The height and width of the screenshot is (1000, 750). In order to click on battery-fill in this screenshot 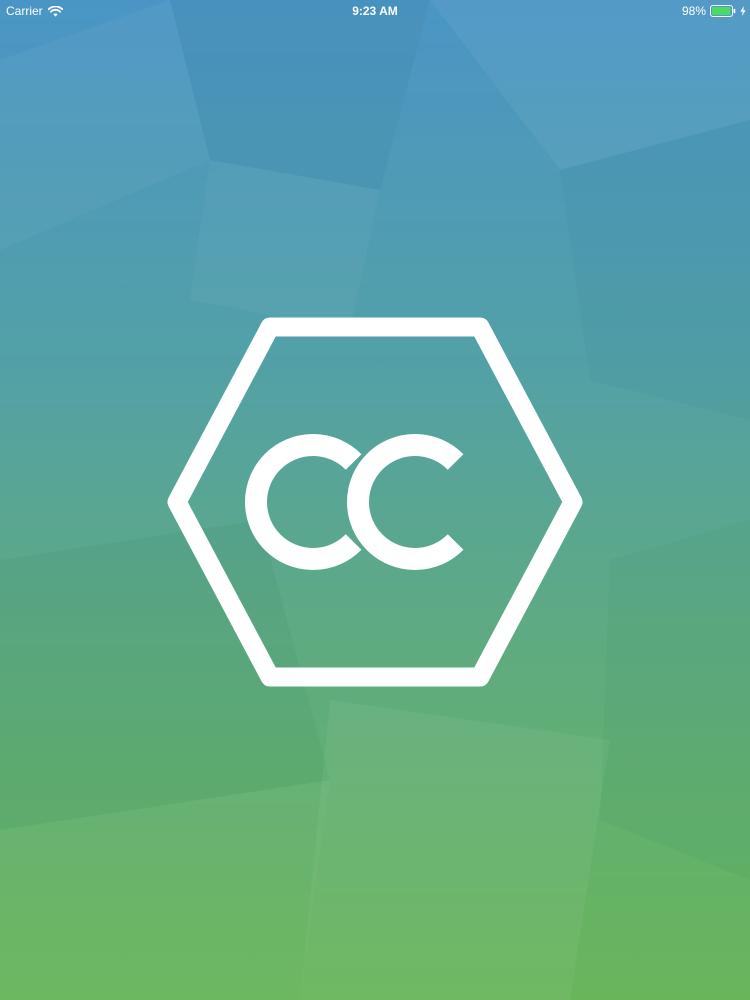, I will do `click(721, 11)`.